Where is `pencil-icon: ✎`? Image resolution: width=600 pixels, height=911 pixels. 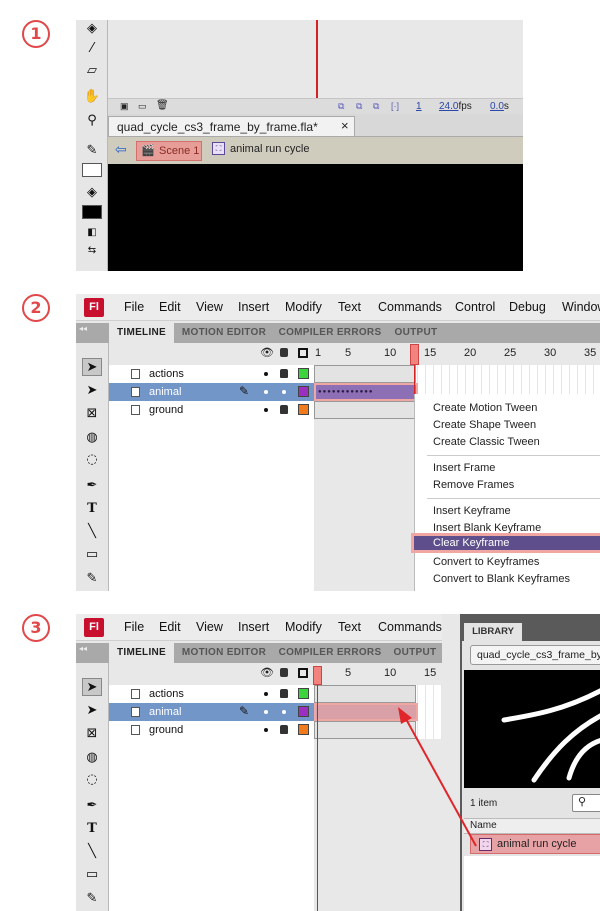 pencil-icon: ✎ is located at coordinates (92, 579).